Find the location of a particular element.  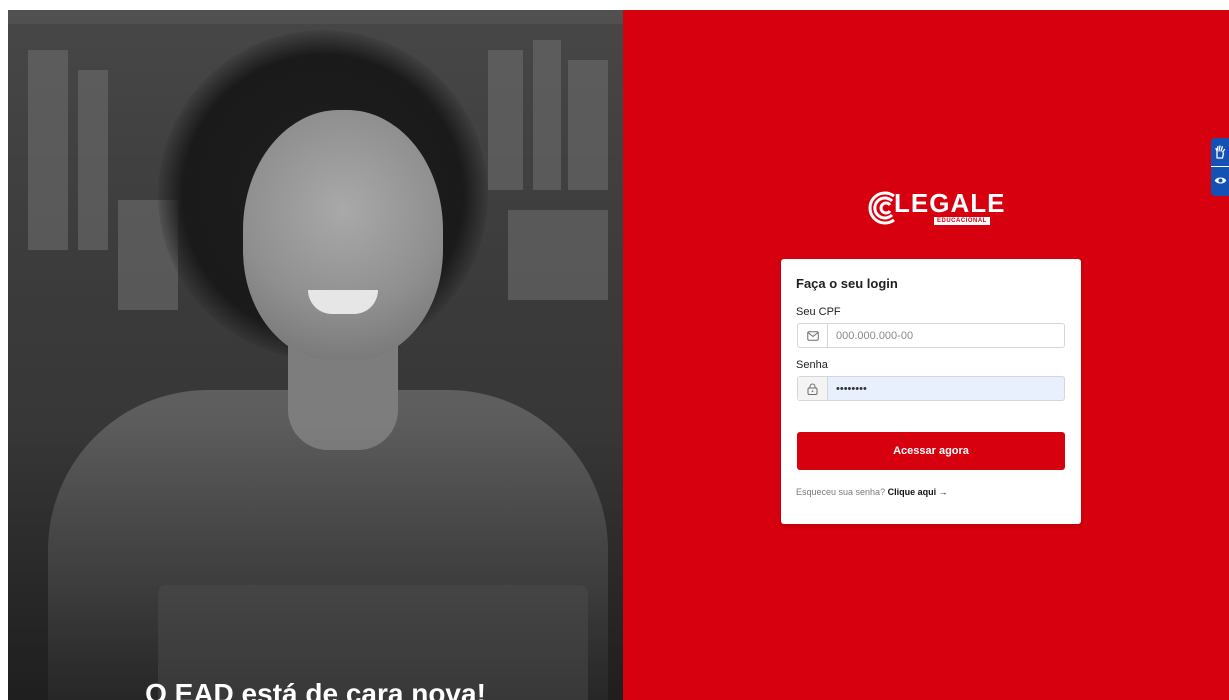

hand-sign-icon is located at coordinates (1220, 152).